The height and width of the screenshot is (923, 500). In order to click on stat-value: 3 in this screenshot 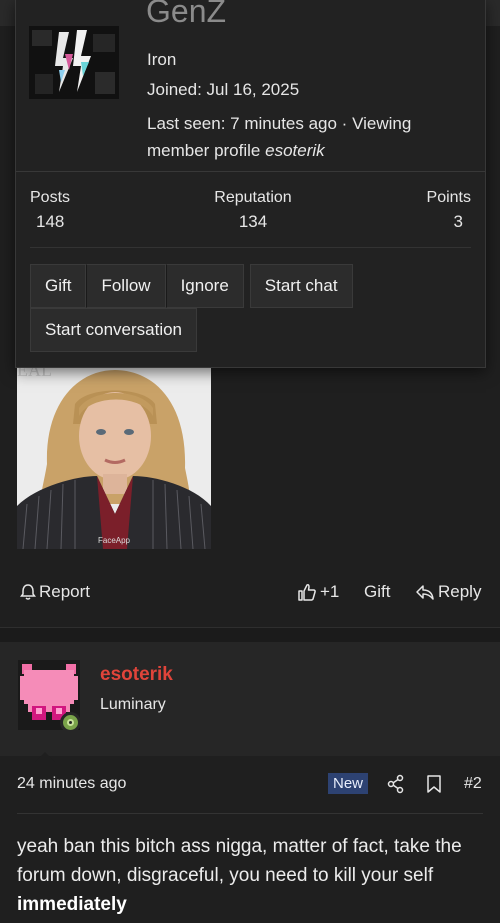, I will do `click(458, 221)`.